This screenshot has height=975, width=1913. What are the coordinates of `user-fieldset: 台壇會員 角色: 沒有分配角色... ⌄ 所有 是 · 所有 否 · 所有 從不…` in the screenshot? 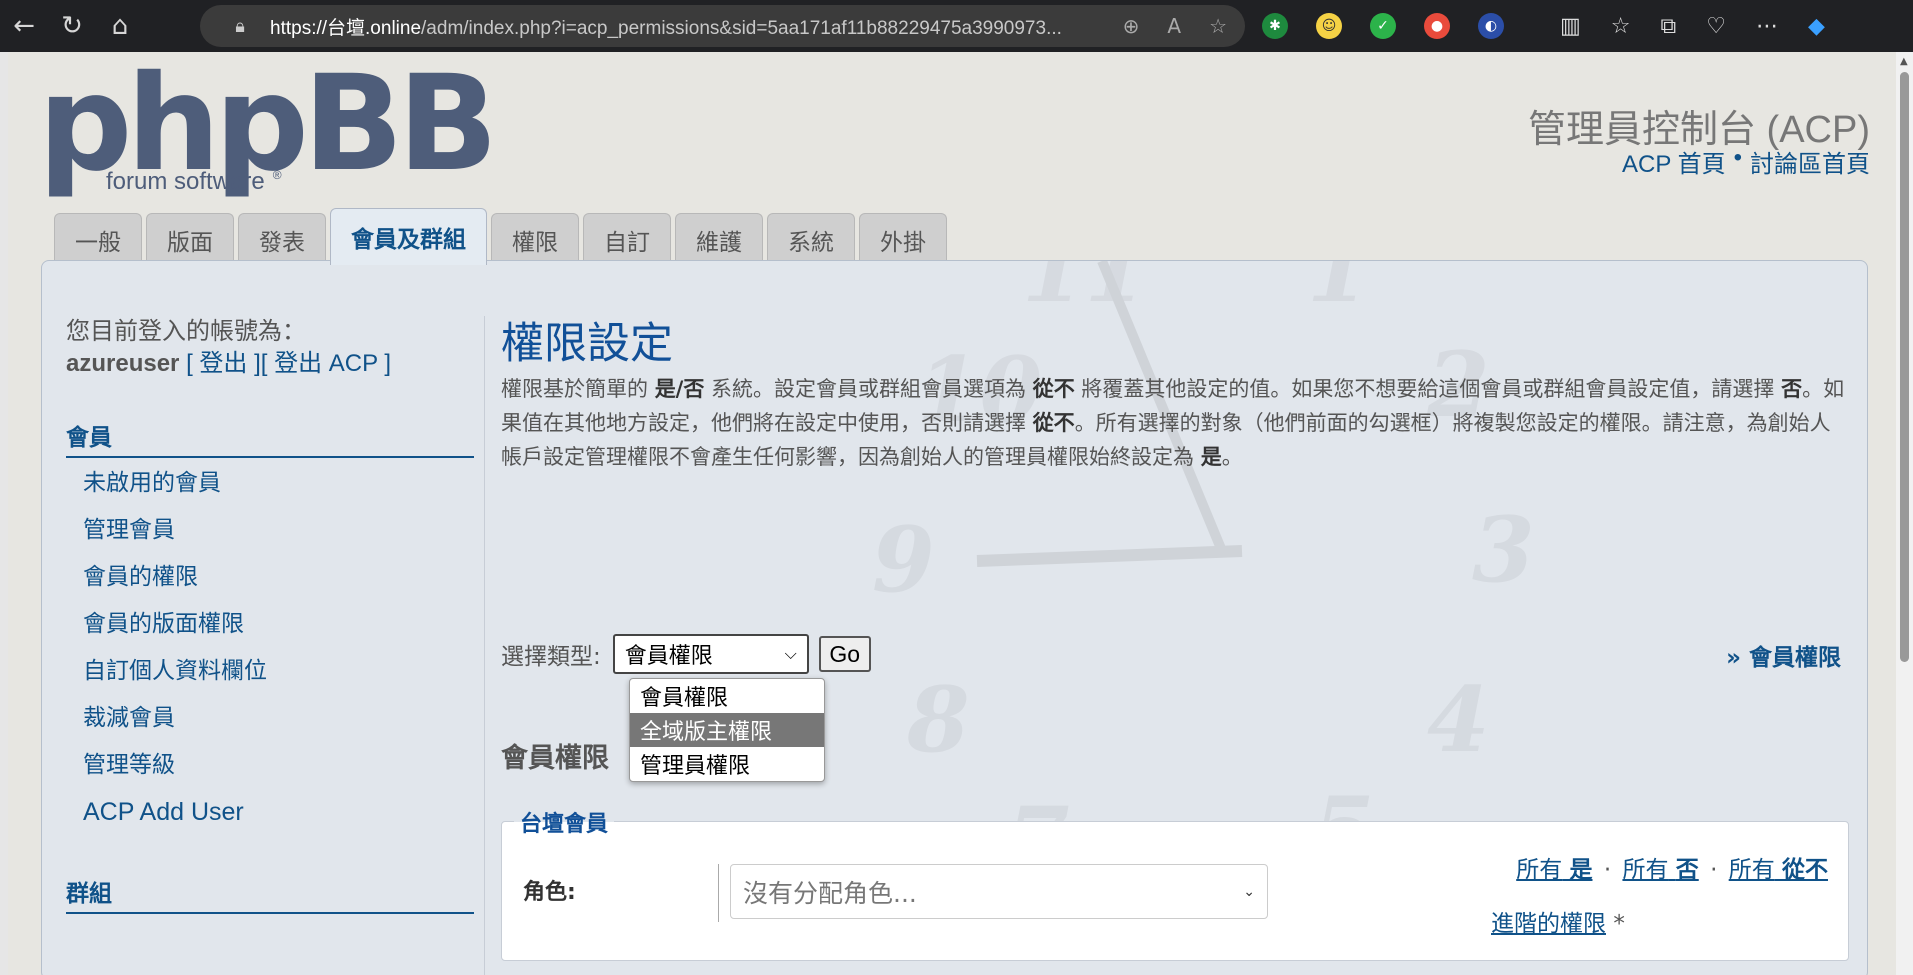 It's located at (1175, 883).